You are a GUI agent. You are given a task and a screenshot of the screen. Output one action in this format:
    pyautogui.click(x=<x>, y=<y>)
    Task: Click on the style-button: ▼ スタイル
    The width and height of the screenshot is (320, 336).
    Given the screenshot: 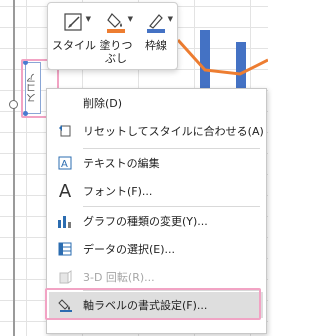 What is the action you would take?
    pyautogui.click(x=74, y=38)
    